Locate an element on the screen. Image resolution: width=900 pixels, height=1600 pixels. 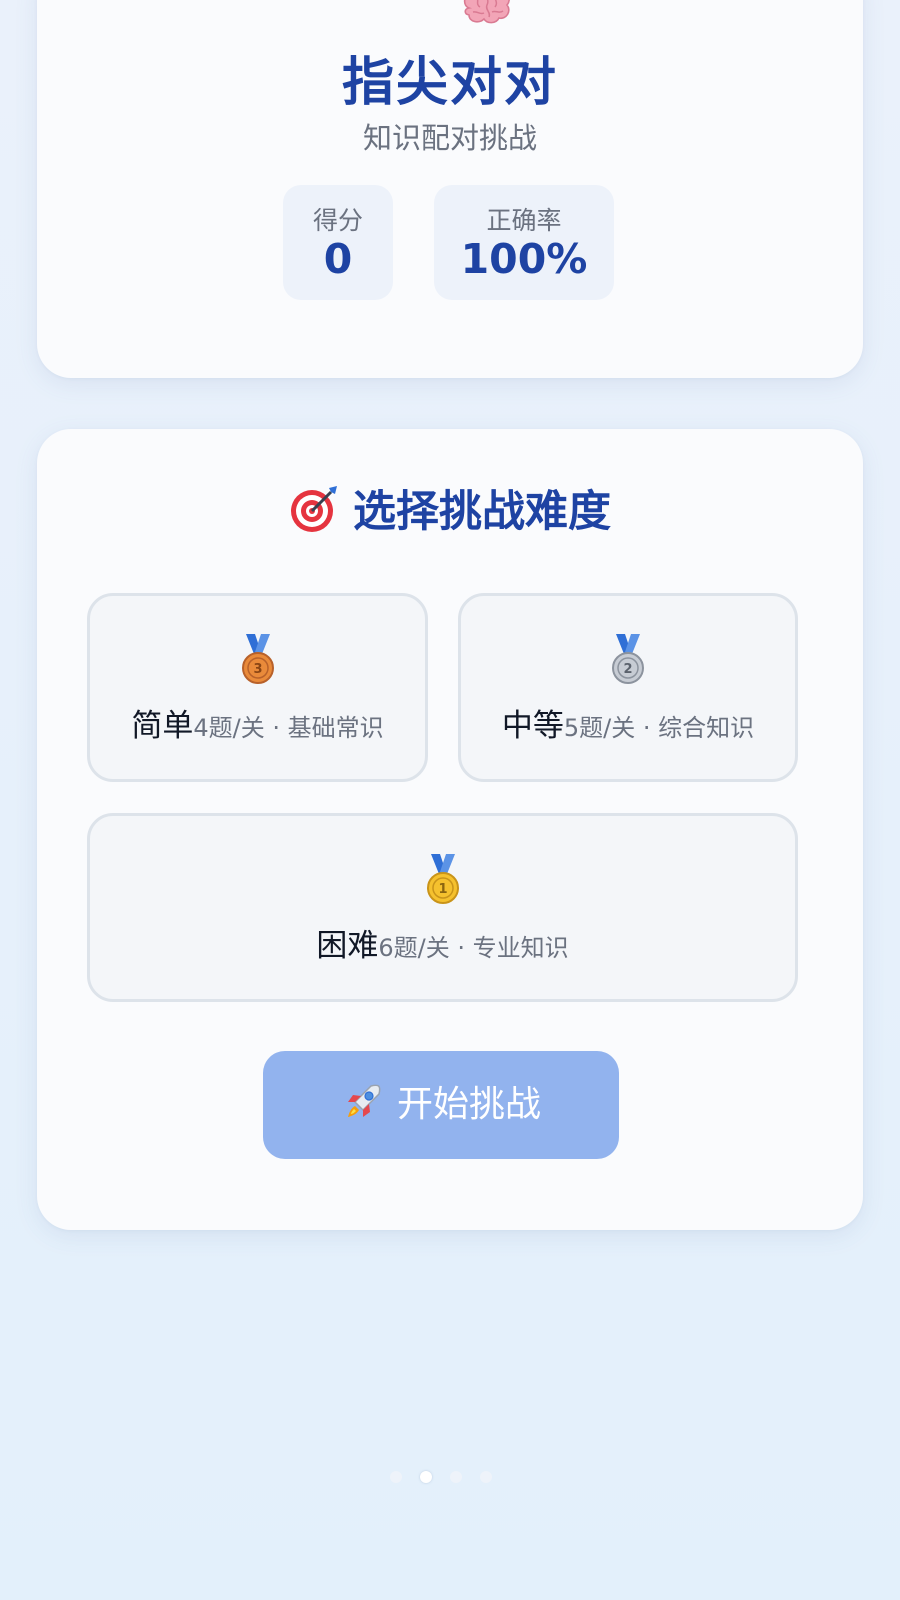
brain-icon is located at coordinates (486, 12).